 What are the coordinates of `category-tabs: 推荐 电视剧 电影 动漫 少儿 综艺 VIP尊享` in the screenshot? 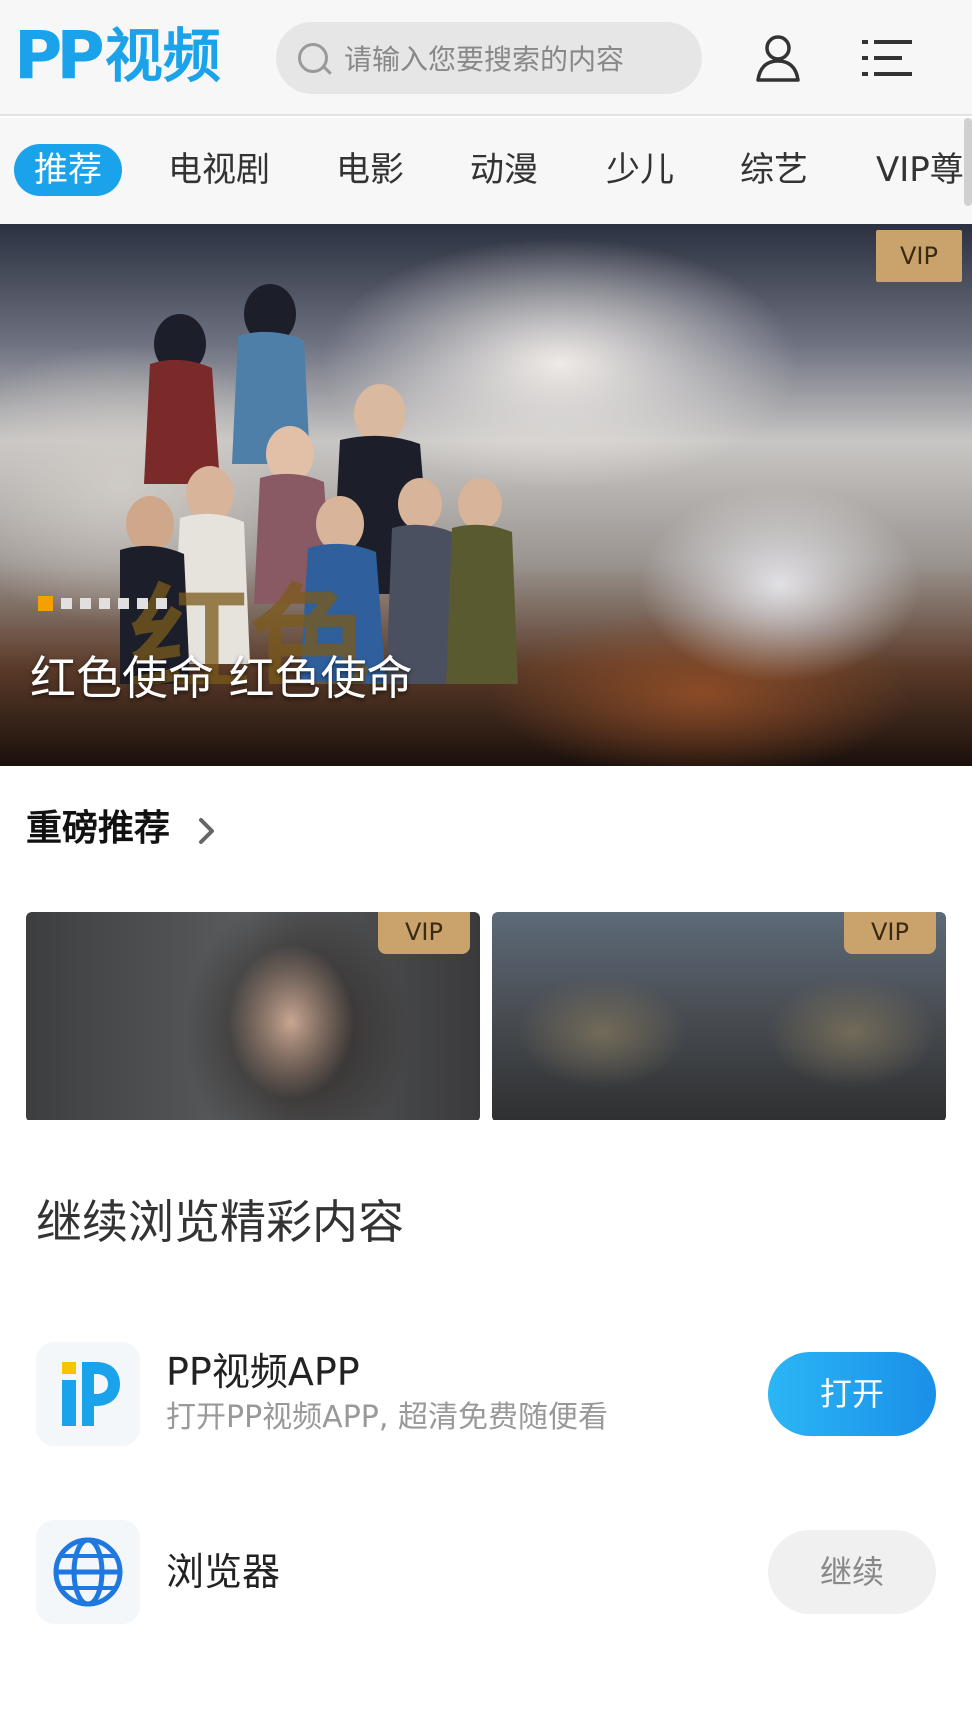 It's located at (486, 171).